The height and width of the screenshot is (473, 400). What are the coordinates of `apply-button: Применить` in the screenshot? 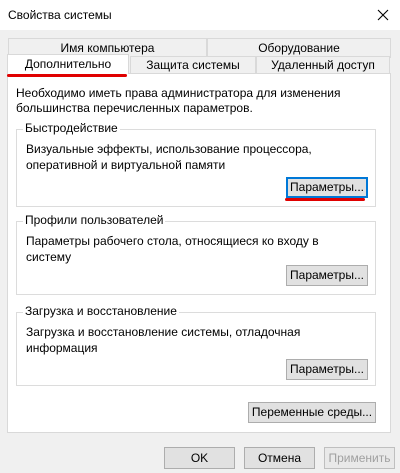 It's located at (359, 458).